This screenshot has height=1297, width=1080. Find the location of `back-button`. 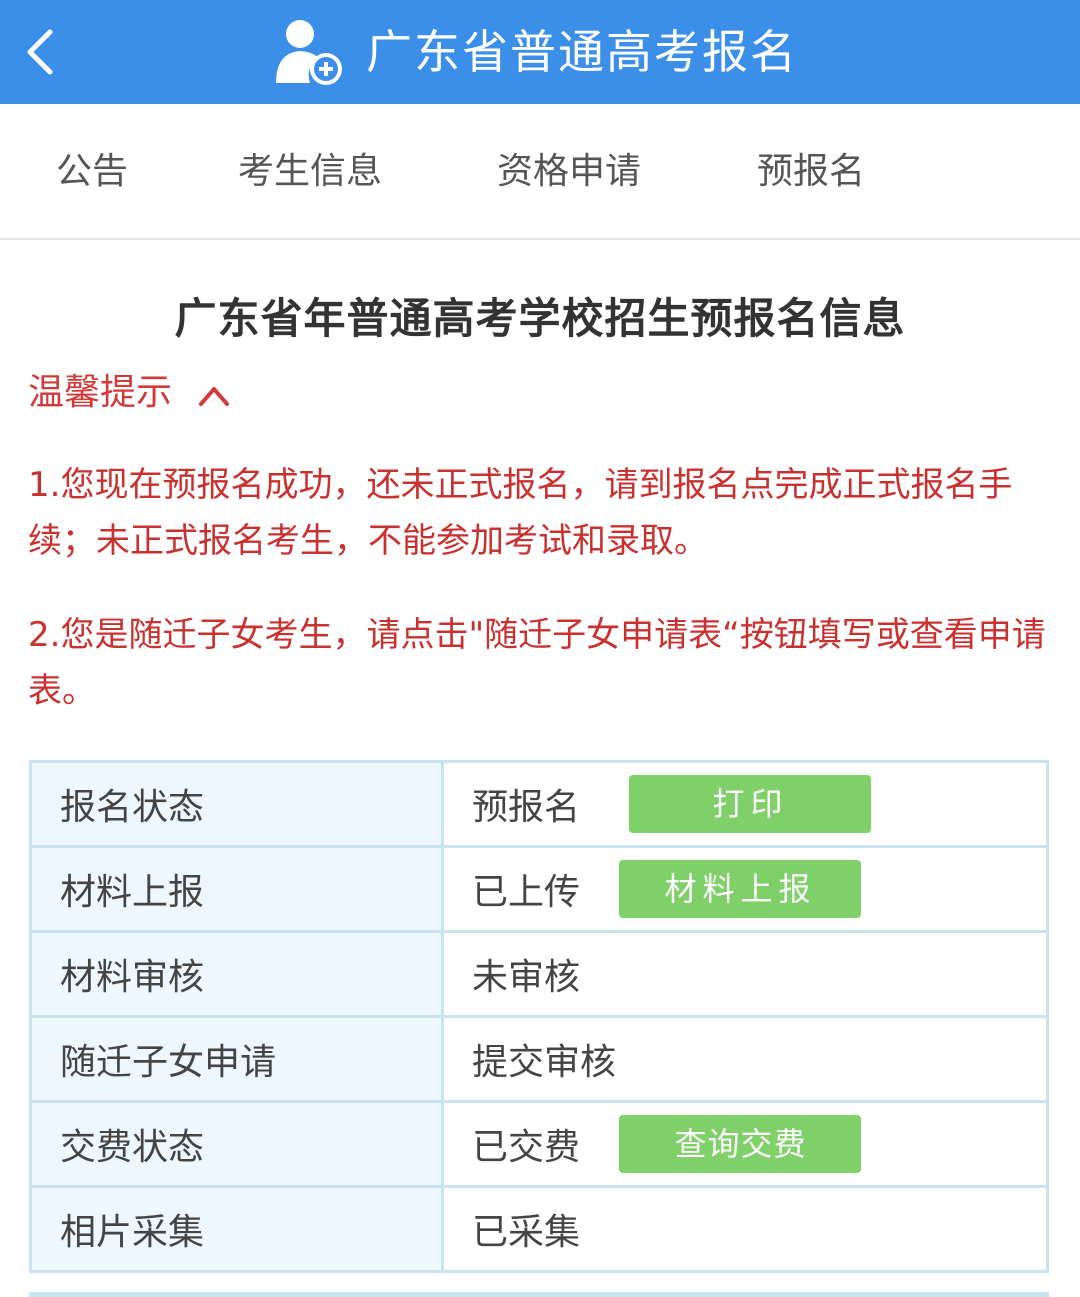

back-button is located at coordinates (44, 52).